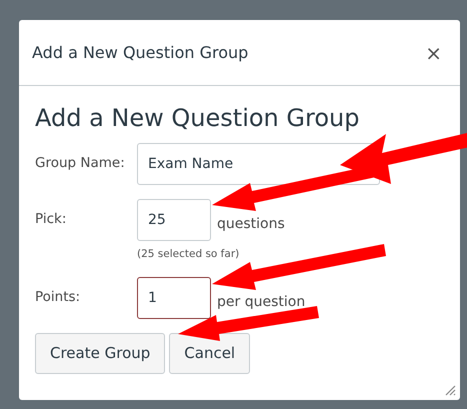 This screenshot has width=467, height=409. Describe the element at coordinates (58, 297) in the screenshot. I see `field-label: Points:` at that location.